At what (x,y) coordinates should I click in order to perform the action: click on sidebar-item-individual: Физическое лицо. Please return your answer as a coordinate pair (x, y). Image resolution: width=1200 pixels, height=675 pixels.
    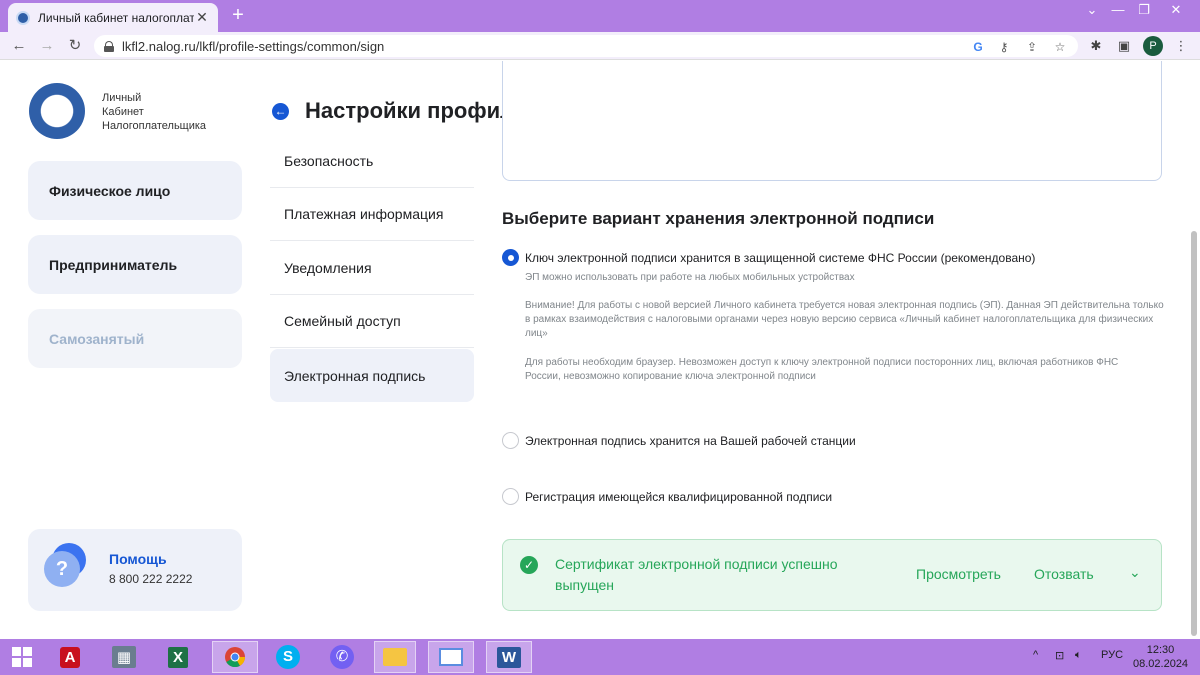
    Looking at the image, I should click on (135, 190).